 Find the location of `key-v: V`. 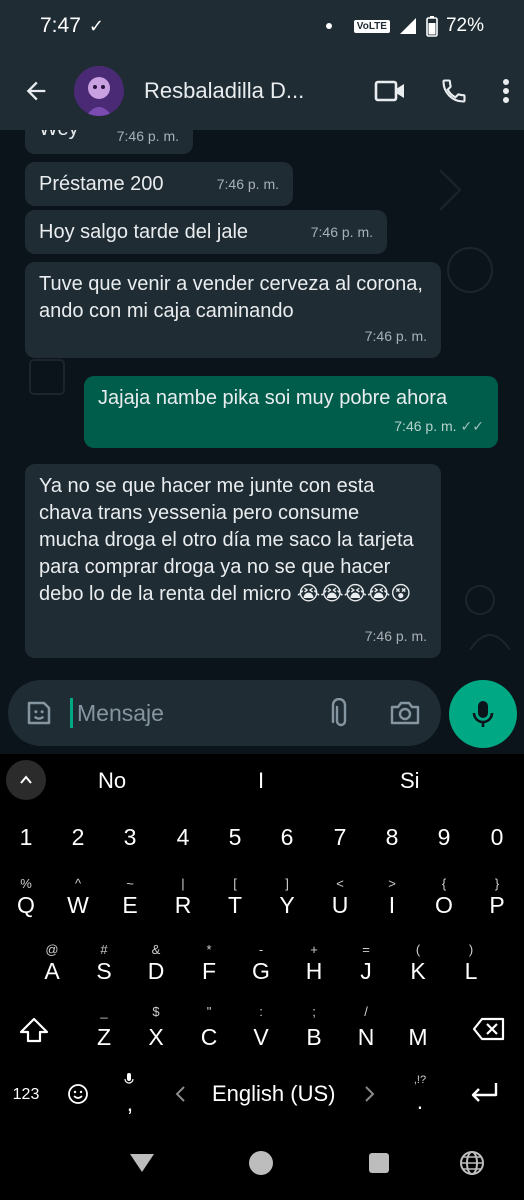

key-v: V is located at coordinates (261, 1037).